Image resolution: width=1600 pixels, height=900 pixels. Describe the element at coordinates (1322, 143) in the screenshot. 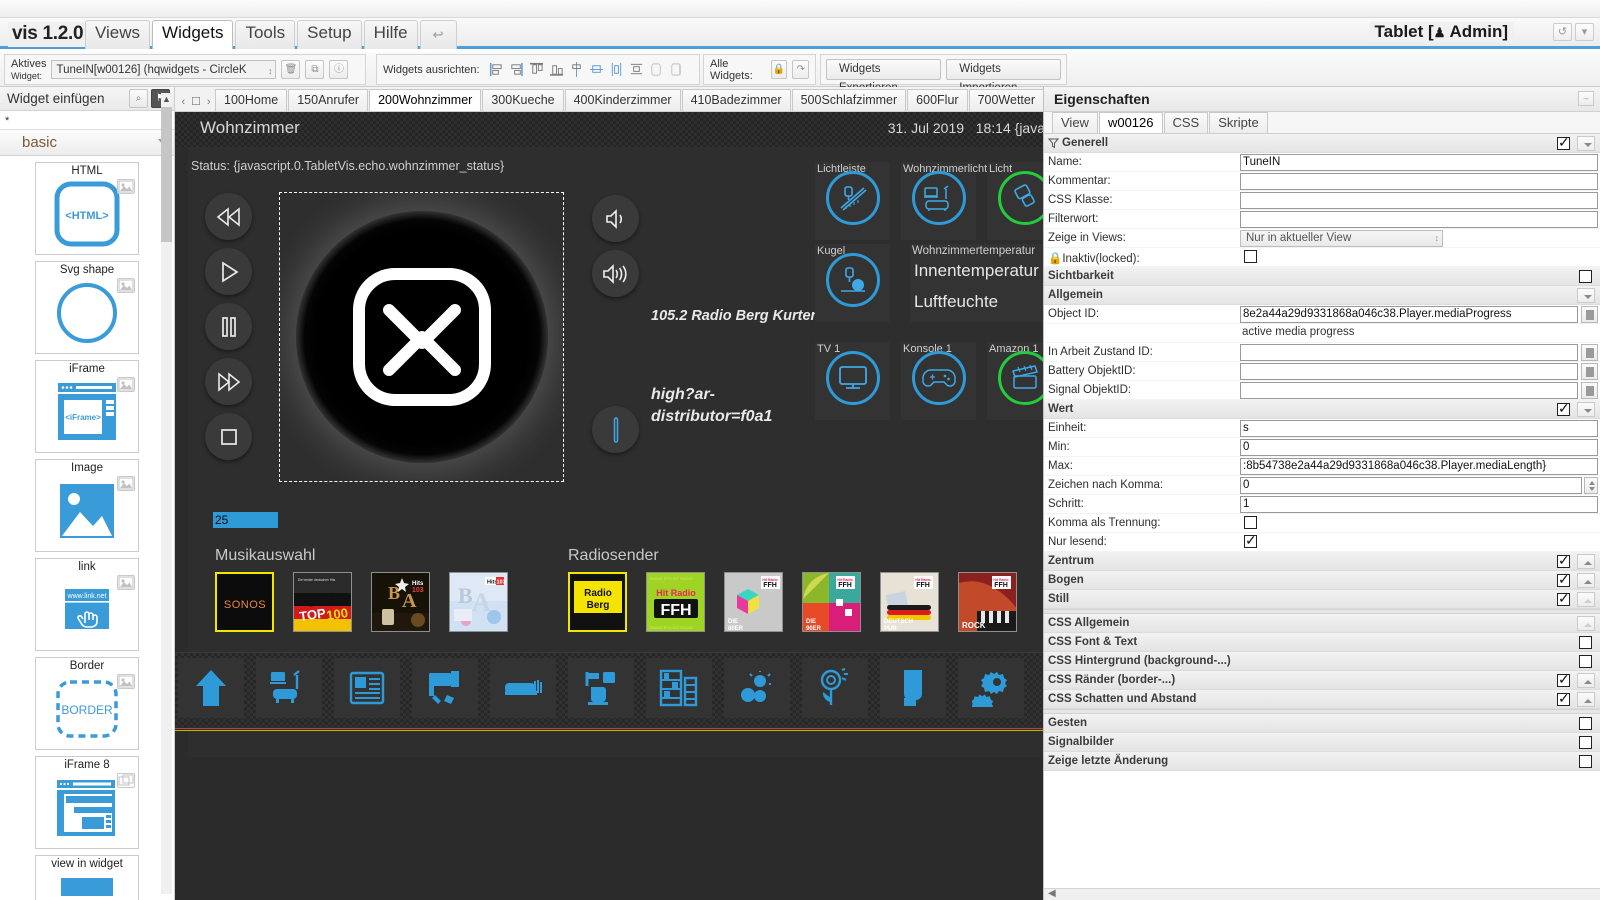

I see `section-generell: Generell ✓` at that location.